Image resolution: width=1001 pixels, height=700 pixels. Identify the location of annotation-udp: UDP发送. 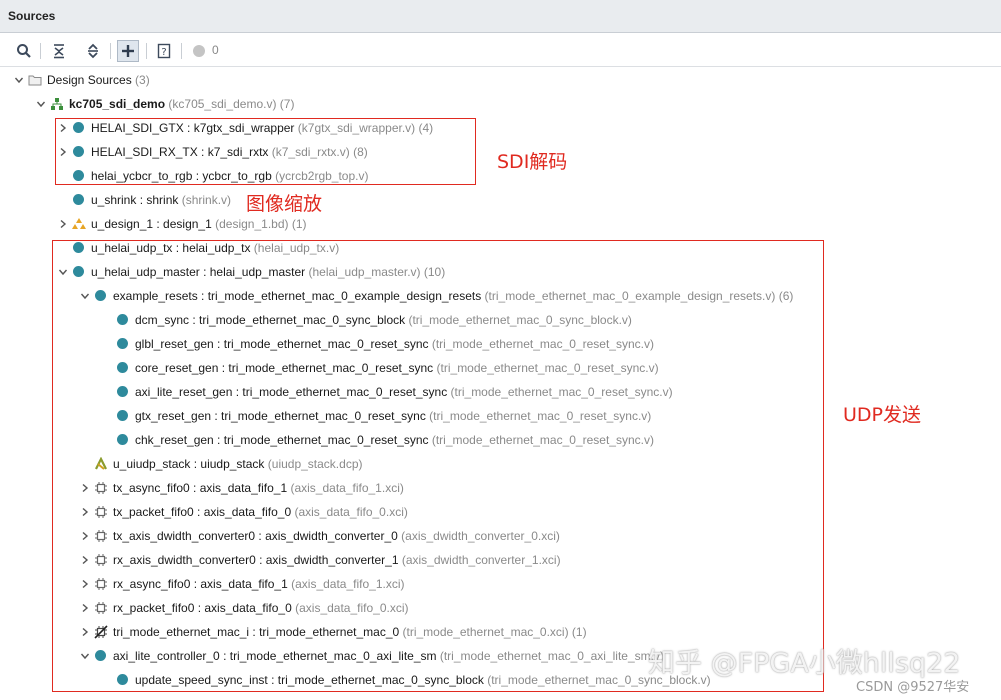
(882, 415).